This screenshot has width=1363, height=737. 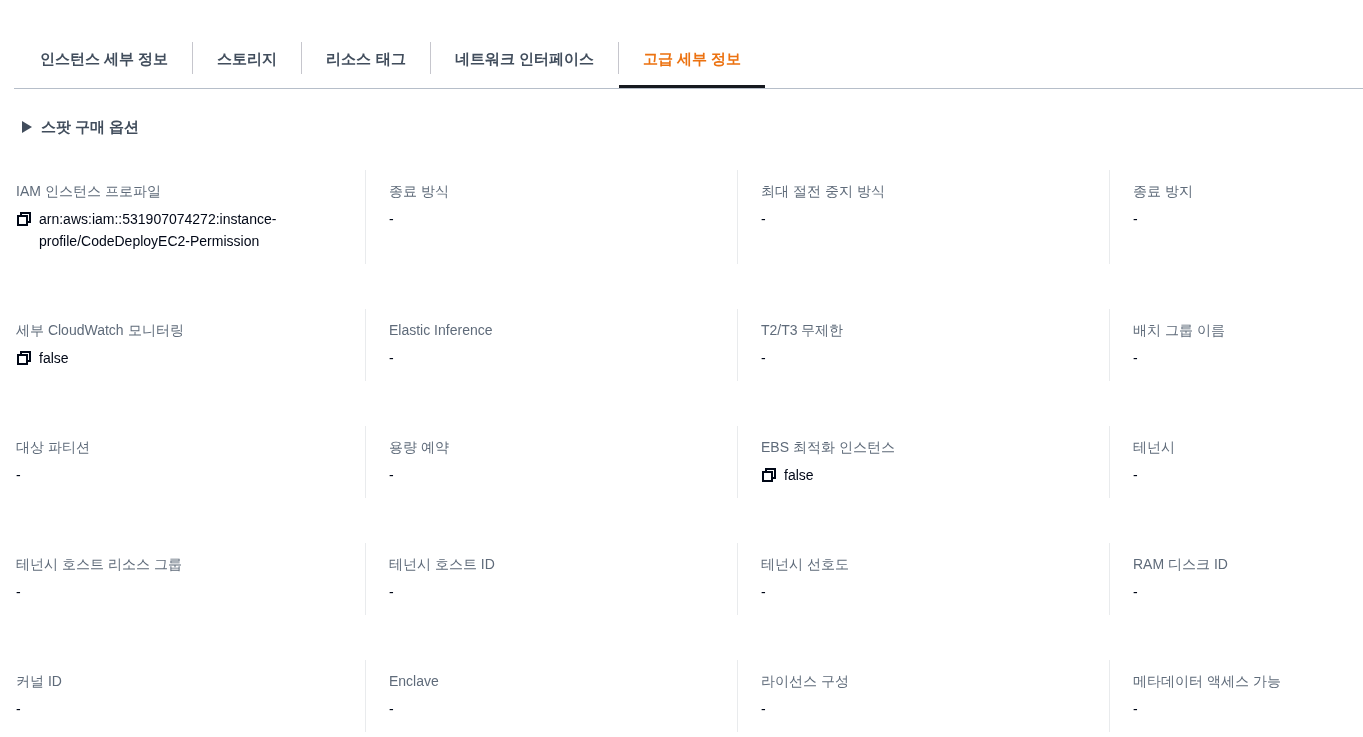 What do you see at coordinates (441, 330) in the screenshot?
I see `field-label: Elastic Inference` at bounding box center [441, 330].